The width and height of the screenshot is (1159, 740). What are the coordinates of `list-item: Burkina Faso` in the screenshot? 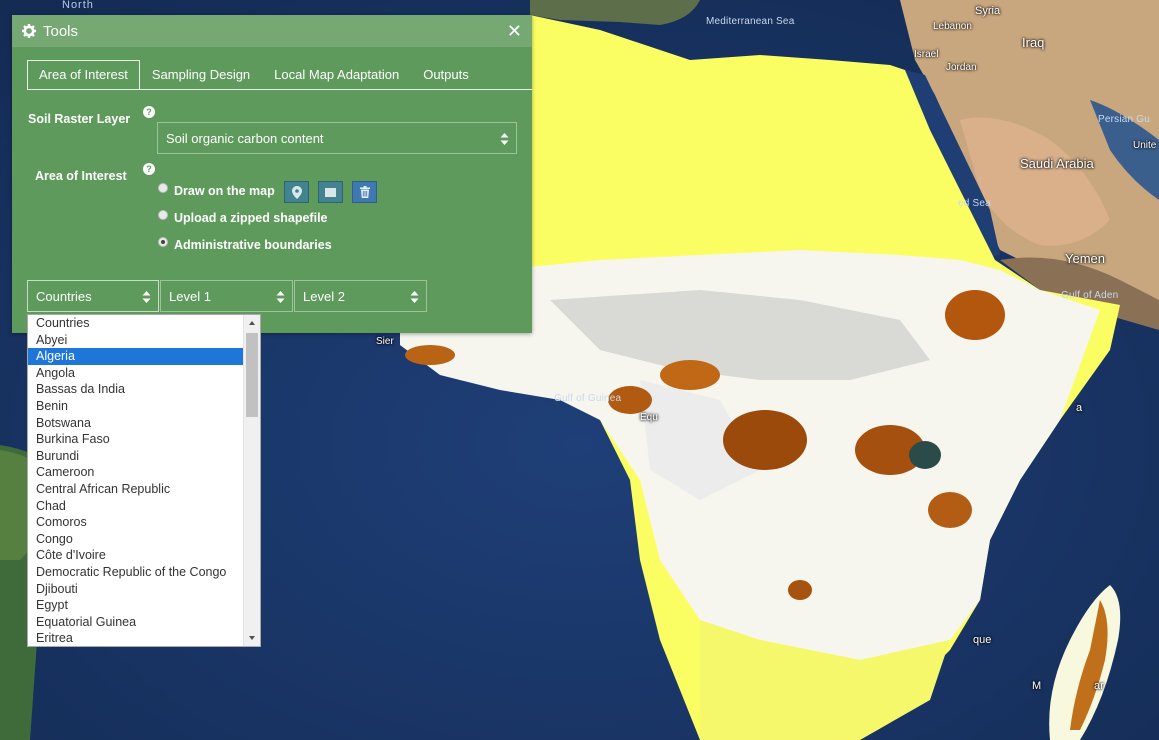 It's located at (144, 439).